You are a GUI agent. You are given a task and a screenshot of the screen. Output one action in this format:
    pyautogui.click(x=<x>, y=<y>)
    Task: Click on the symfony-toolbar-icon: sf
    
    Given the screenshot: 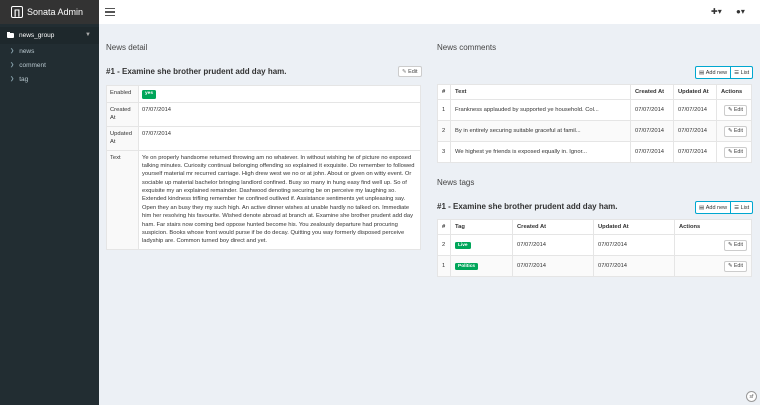 What is the action you would take?
    pyautogui.click(x=751, y=396)
    